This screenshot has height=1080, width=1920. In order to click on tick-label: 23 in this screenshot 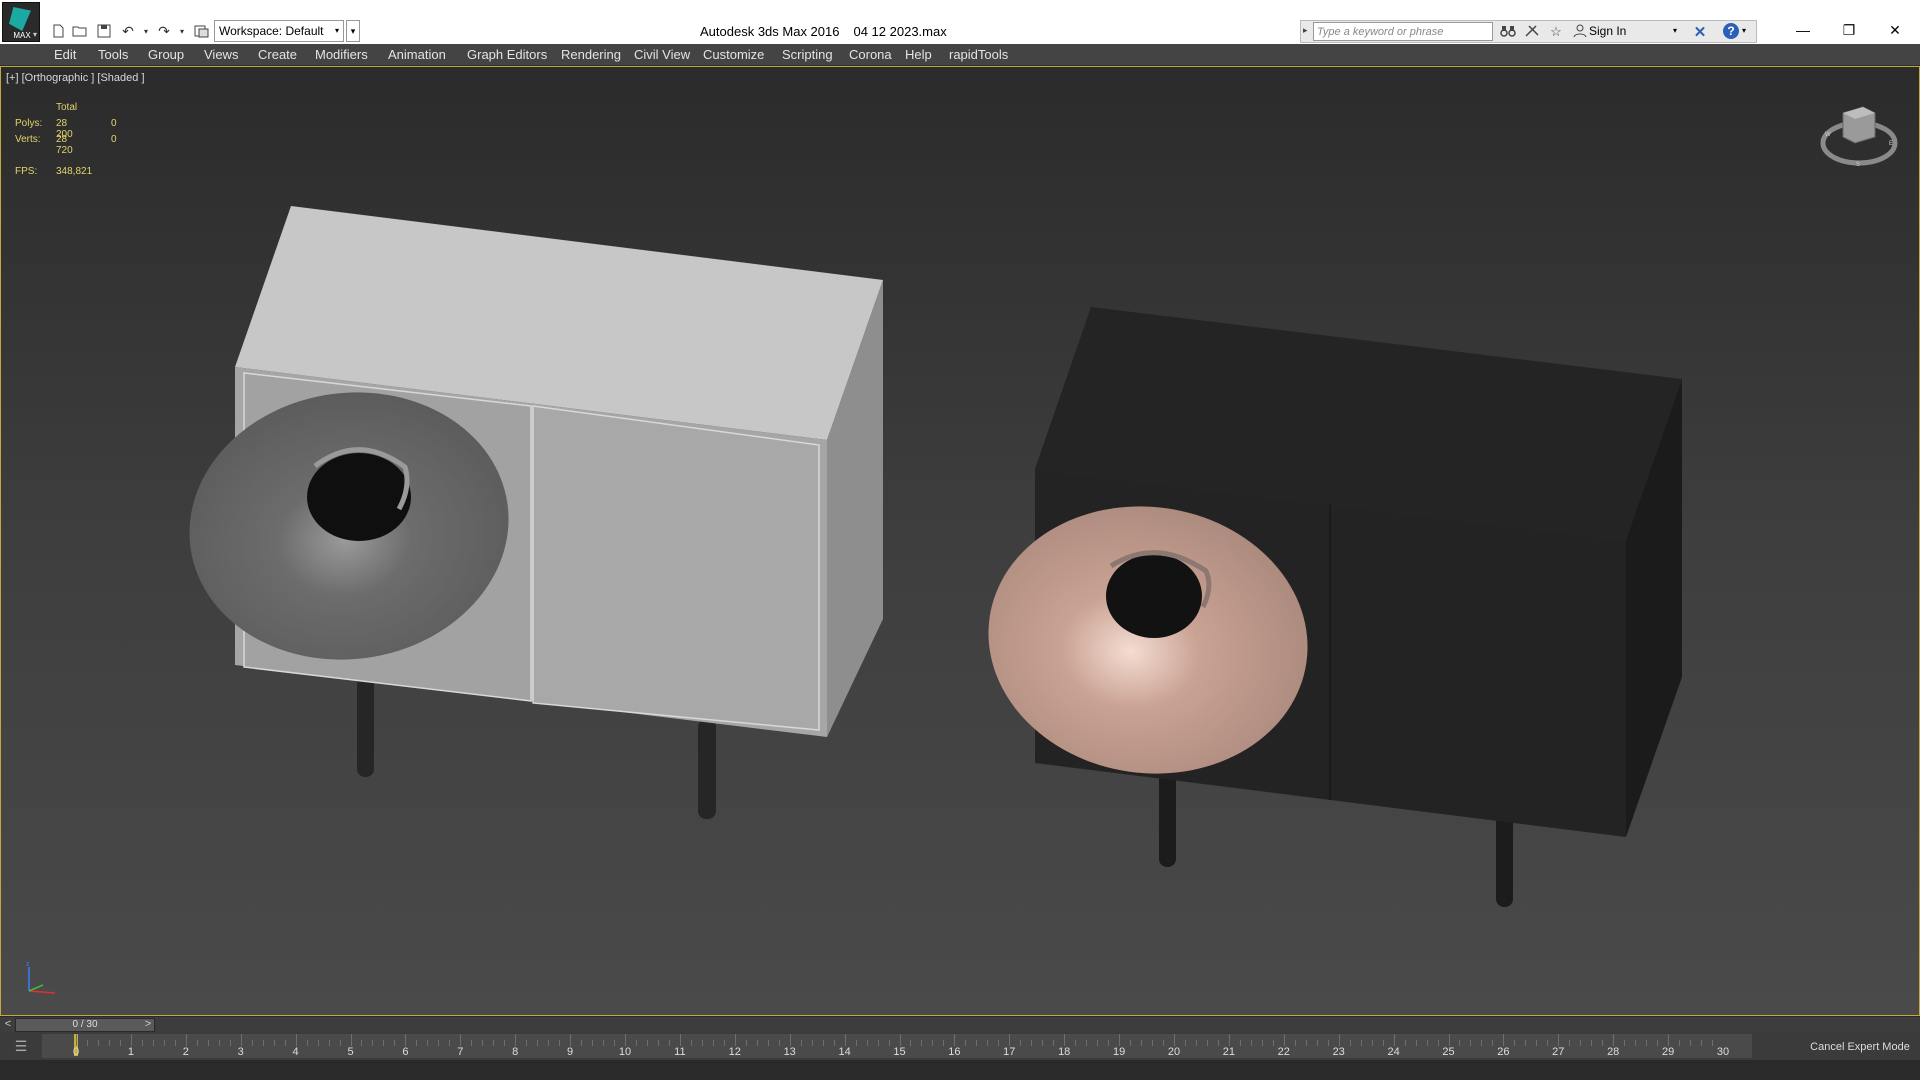, I will do `click(1338, 1052)`.